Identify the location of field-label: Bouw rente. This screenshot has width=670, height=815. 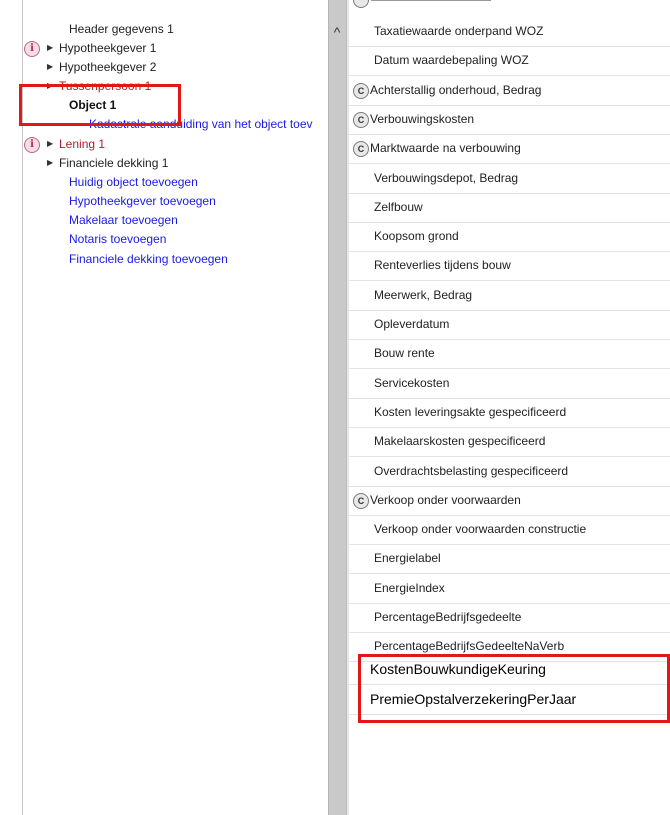
(404, 353).